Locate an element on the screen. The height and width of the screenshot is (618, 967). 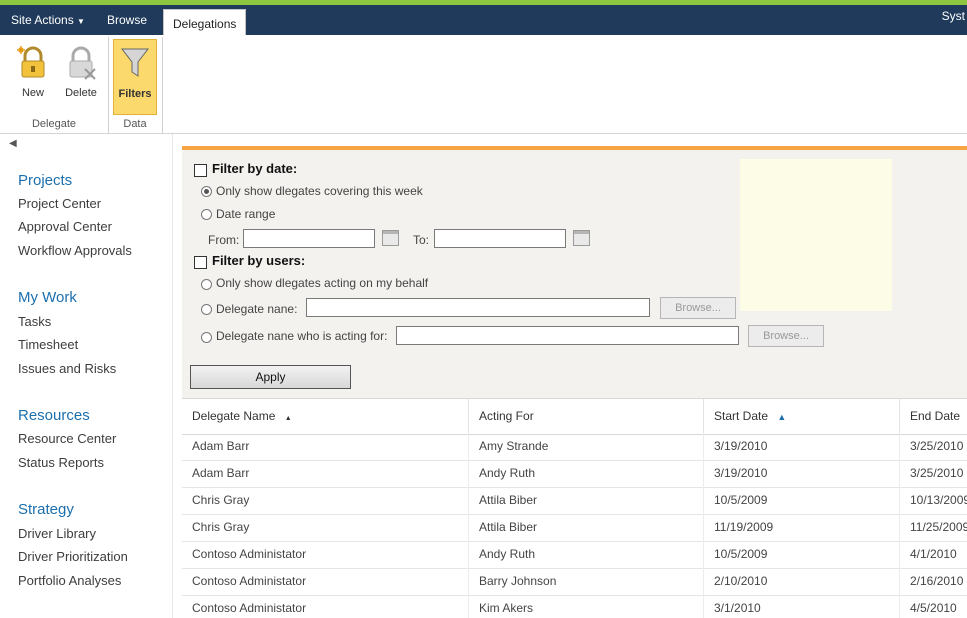
this-week-radio is located at coordinates (206, 191).